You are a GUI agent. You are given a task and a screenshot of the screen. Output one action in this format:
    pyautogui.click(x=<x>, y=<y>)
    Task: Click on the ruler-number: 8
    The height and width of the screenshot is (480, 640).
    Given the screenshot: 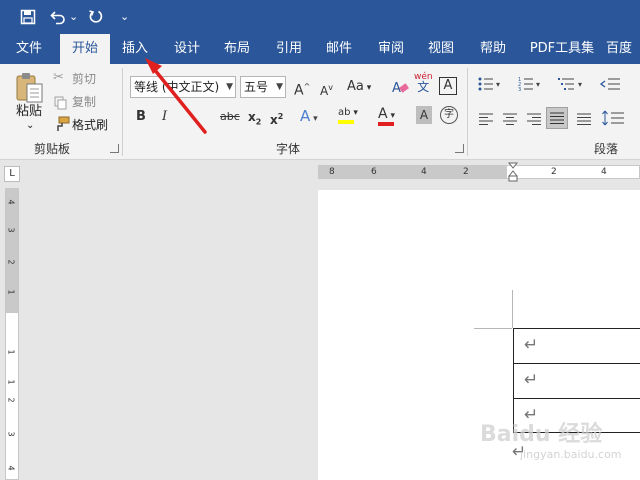 What is the action you would take?
    pyautogui.click(x=332, y=172)
    